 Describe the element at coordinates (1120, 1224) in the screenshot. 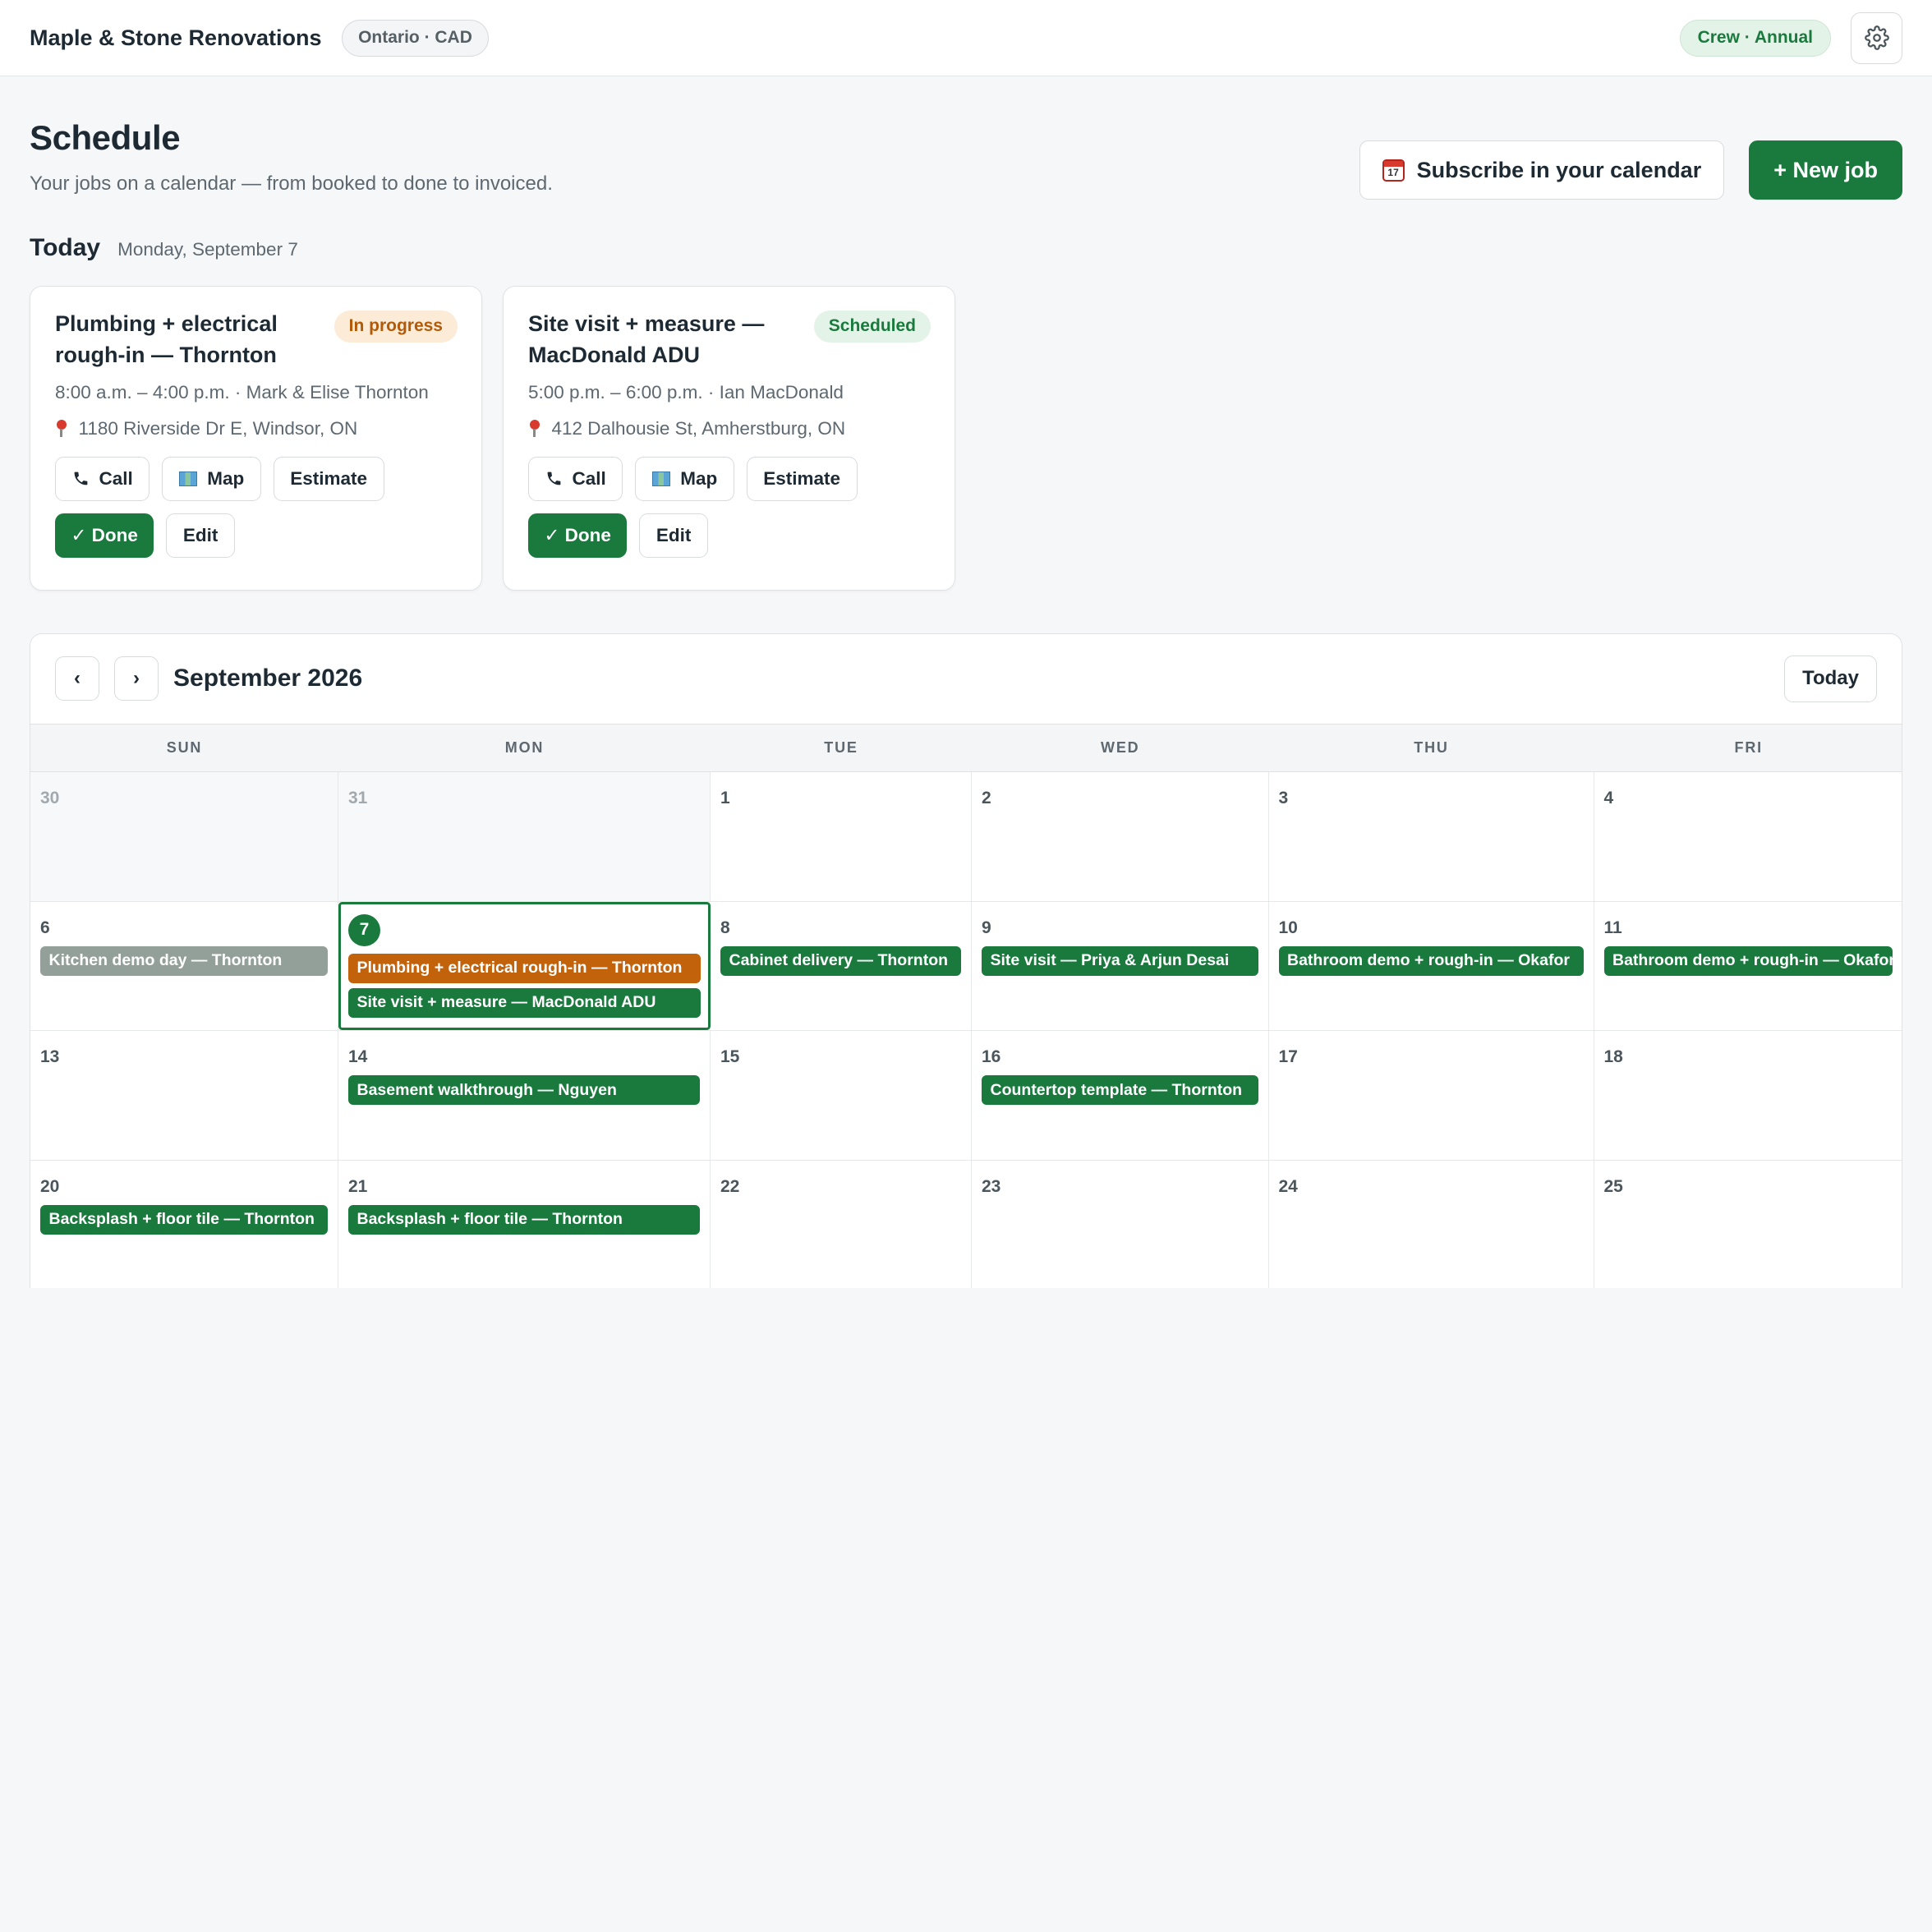

I see `calendar-day: 23` at that location.